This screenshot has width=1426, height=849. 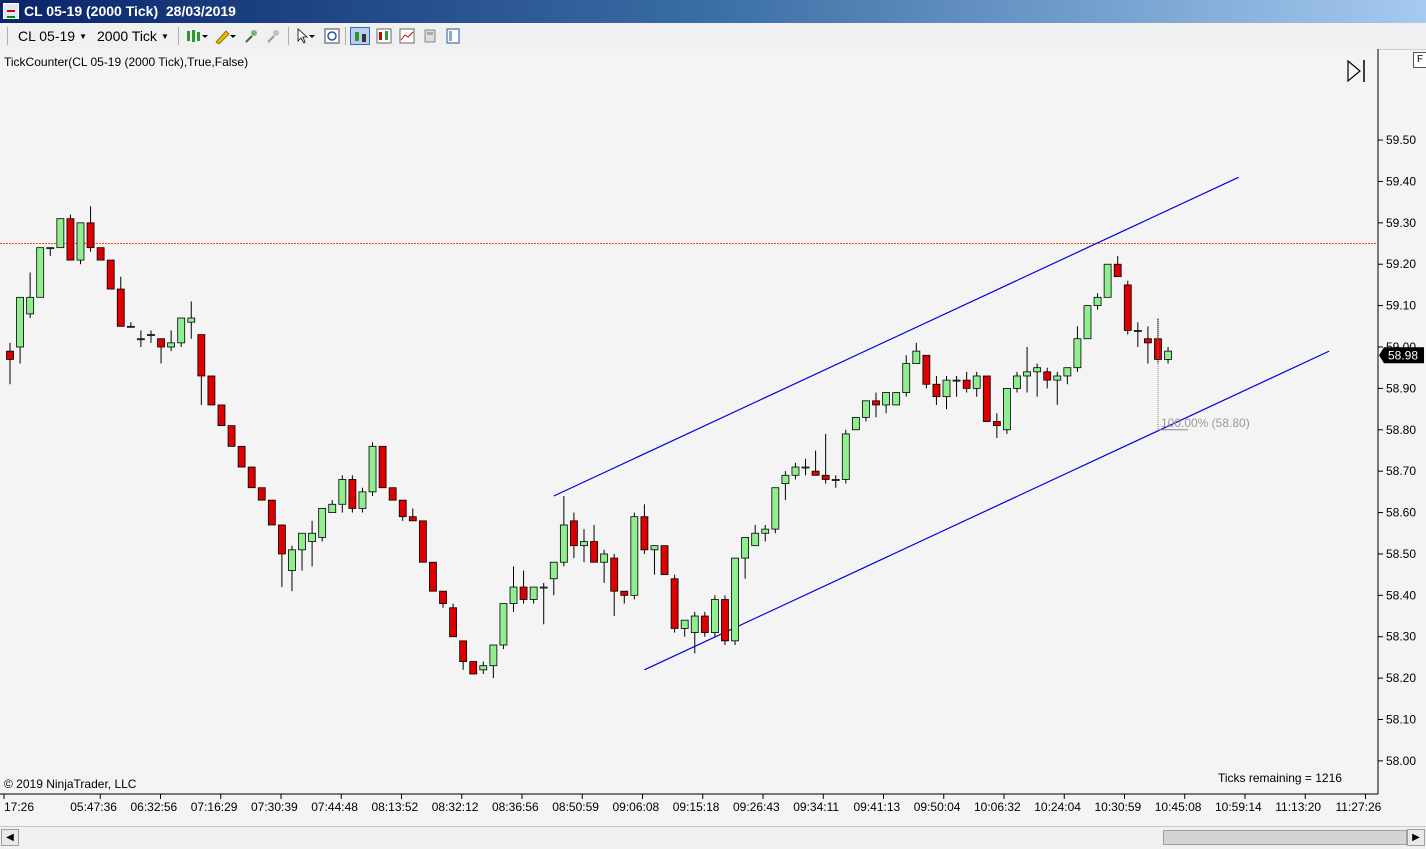 What do you see at coordinates (1401, 513) in the screenshot?
I see `y-tick-label: 58.60` at bounding box center [1401, 513].